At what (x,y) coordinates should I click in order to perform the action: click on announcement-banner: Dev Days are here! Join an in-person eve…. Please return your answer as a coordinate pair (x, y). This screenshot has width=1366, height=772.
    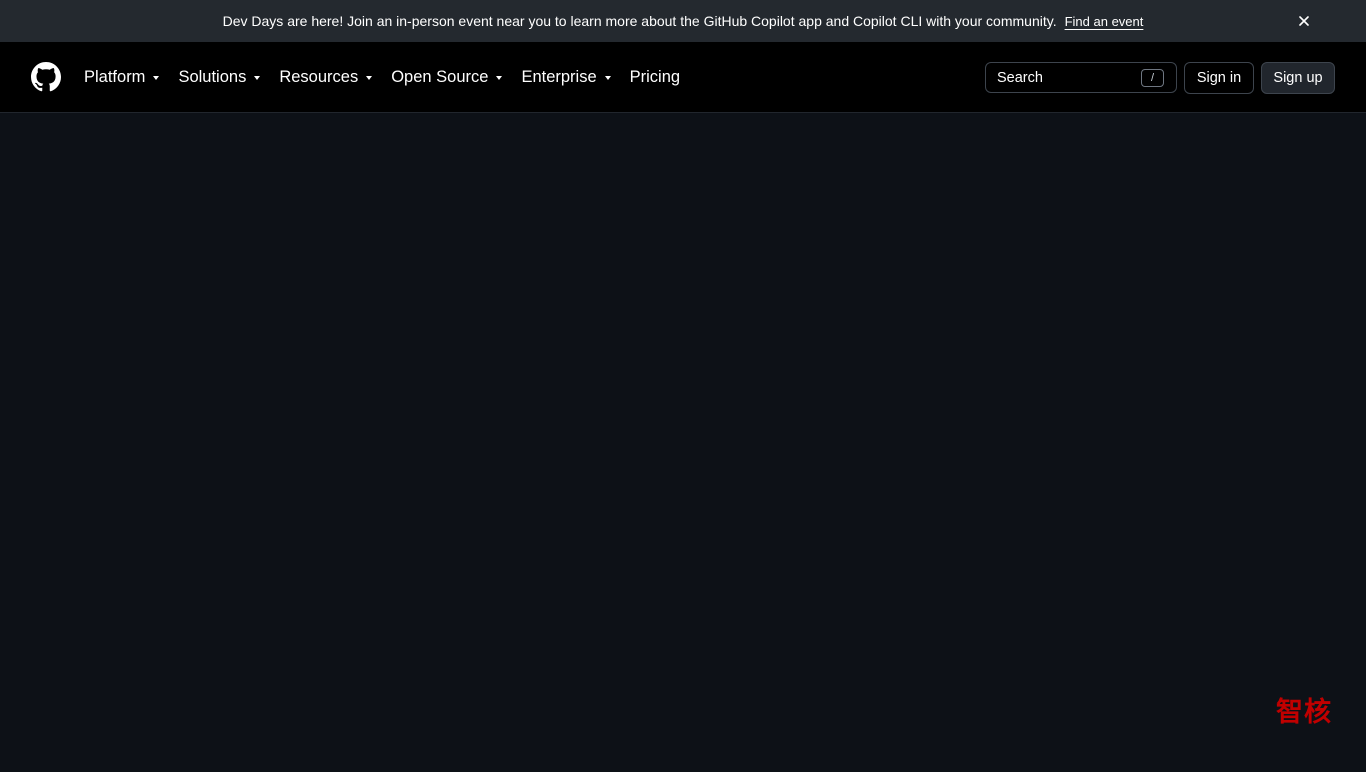
    Looking at the image, I should click on (683, 21).